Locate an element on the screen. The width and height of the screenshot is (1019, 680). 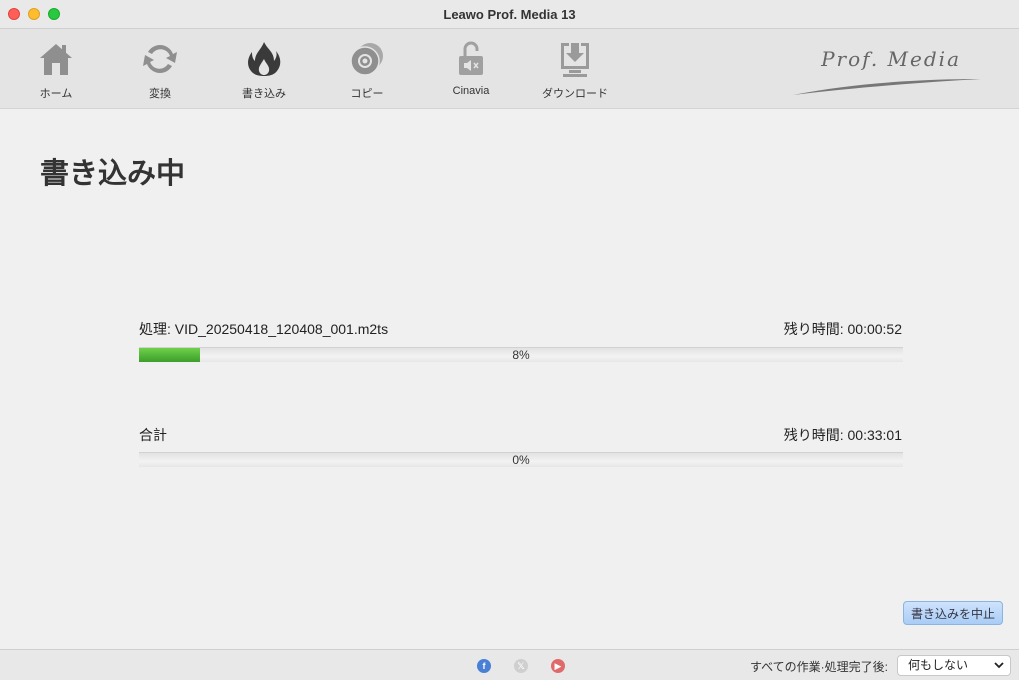
toolbar-item-label: ダウンロード is located at coordinates (575, 94).